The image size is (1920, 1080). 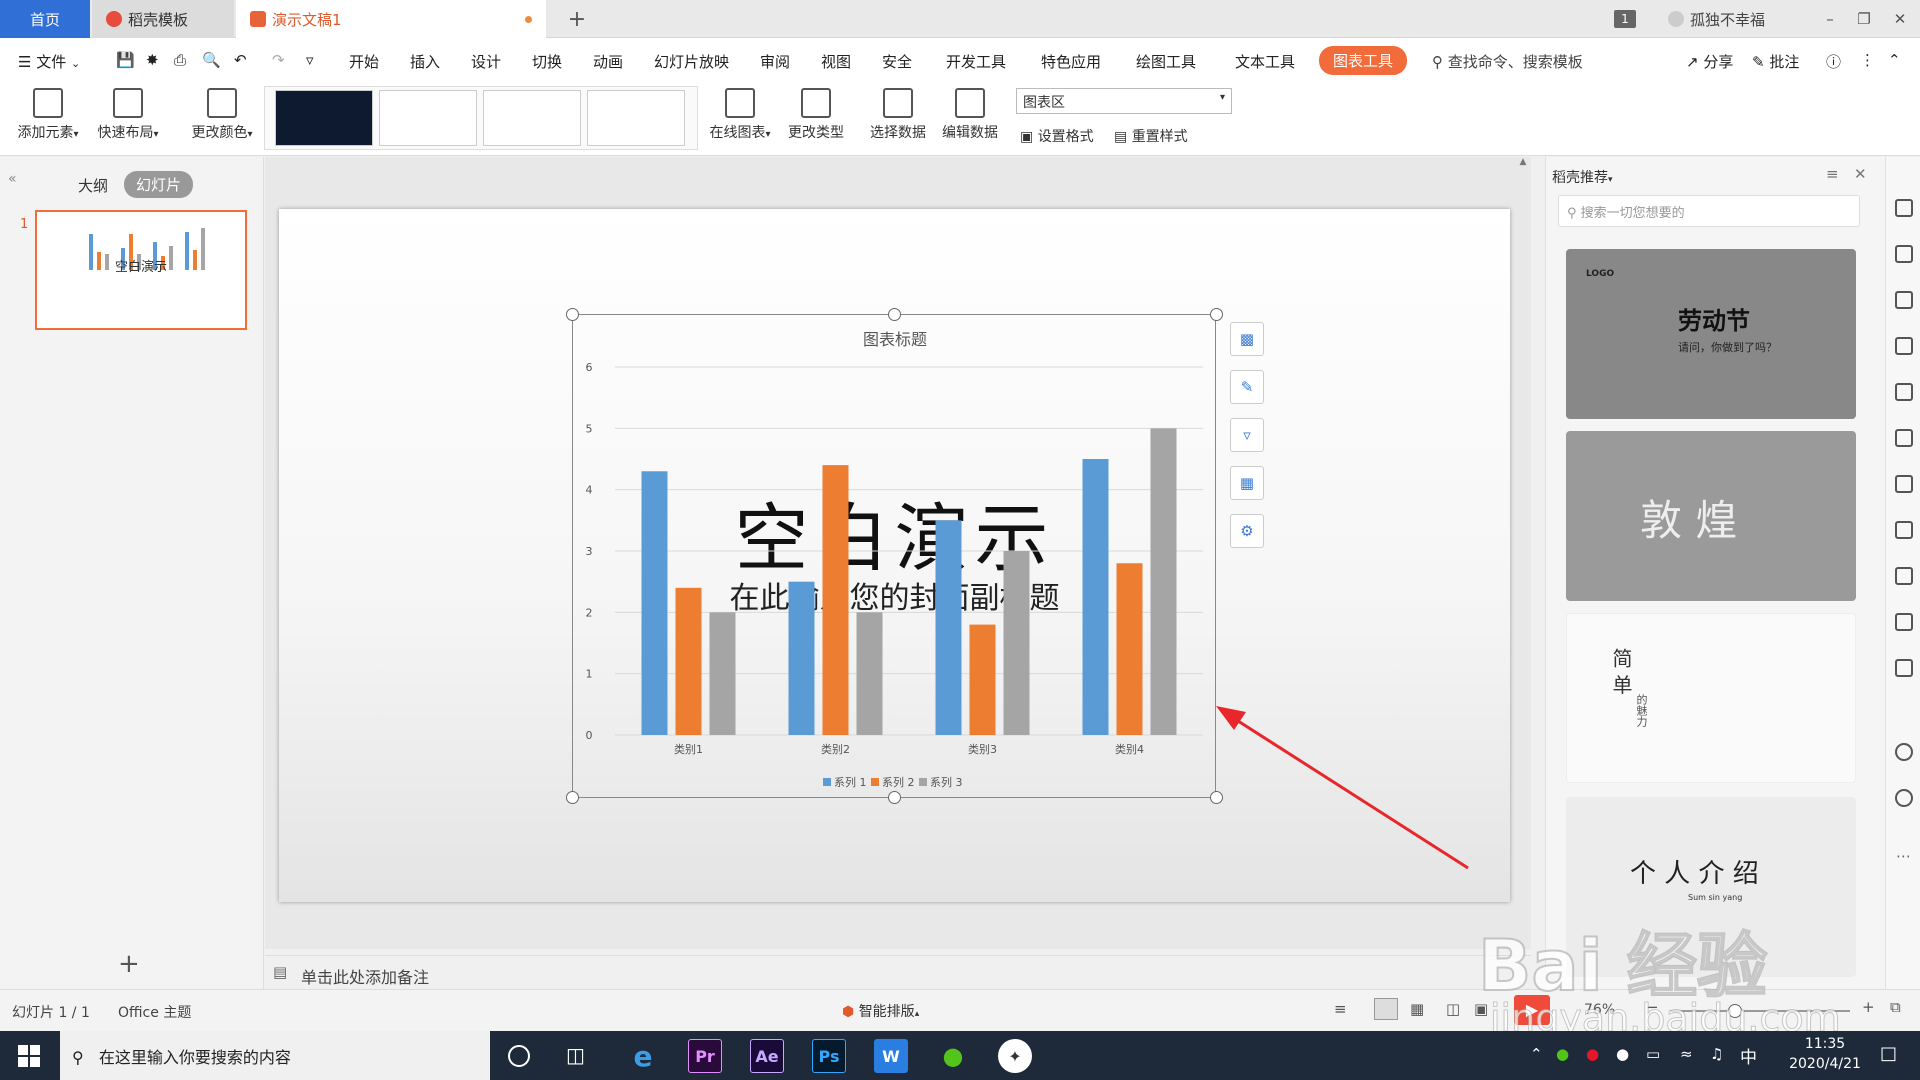 What do you see at coordinates (49, 61) in the screenshot?
I see `file-menu: ☰ 文件 ⌄` at bounding box center [49, 61].